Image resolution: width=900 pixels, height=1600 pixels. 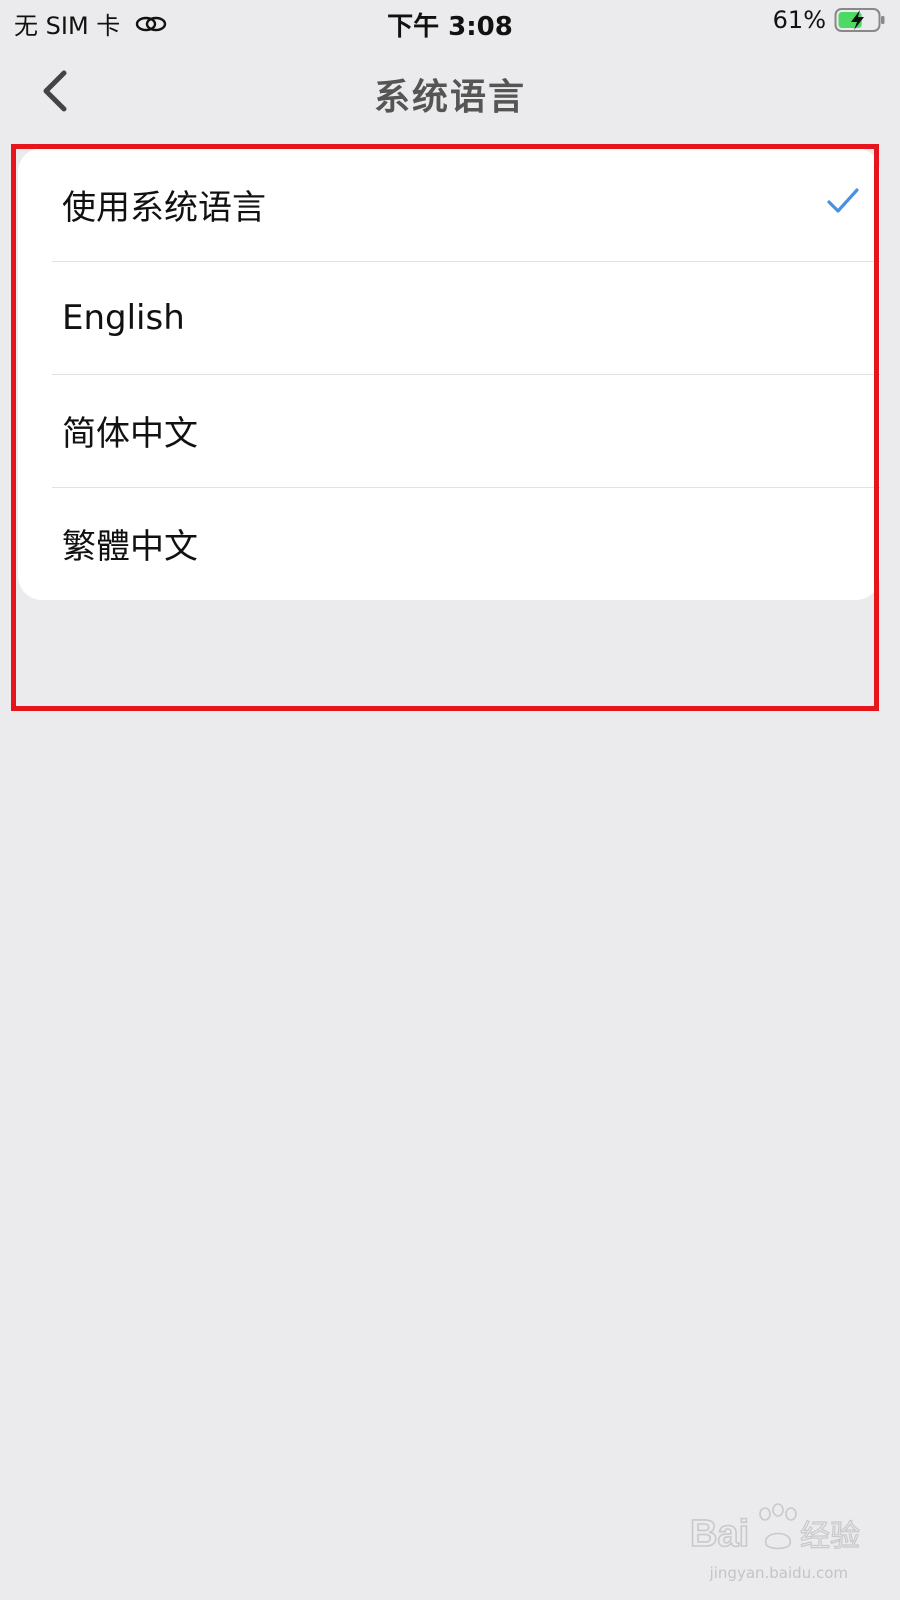 I want to click on status-bar: 无 SIM 卡 下午 3:08 61%, so click(x=450, y=23).